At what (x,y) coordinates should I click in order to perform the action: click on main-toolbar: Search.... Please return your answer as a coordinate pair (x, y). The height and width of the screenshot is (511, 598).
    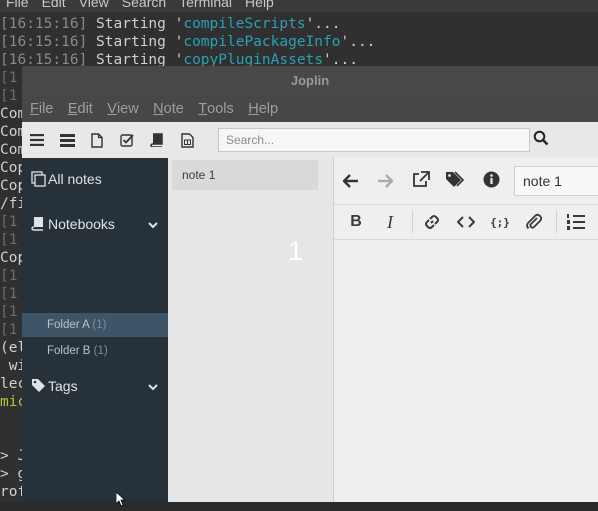
    Looking at the image, I should click on (310, 140).